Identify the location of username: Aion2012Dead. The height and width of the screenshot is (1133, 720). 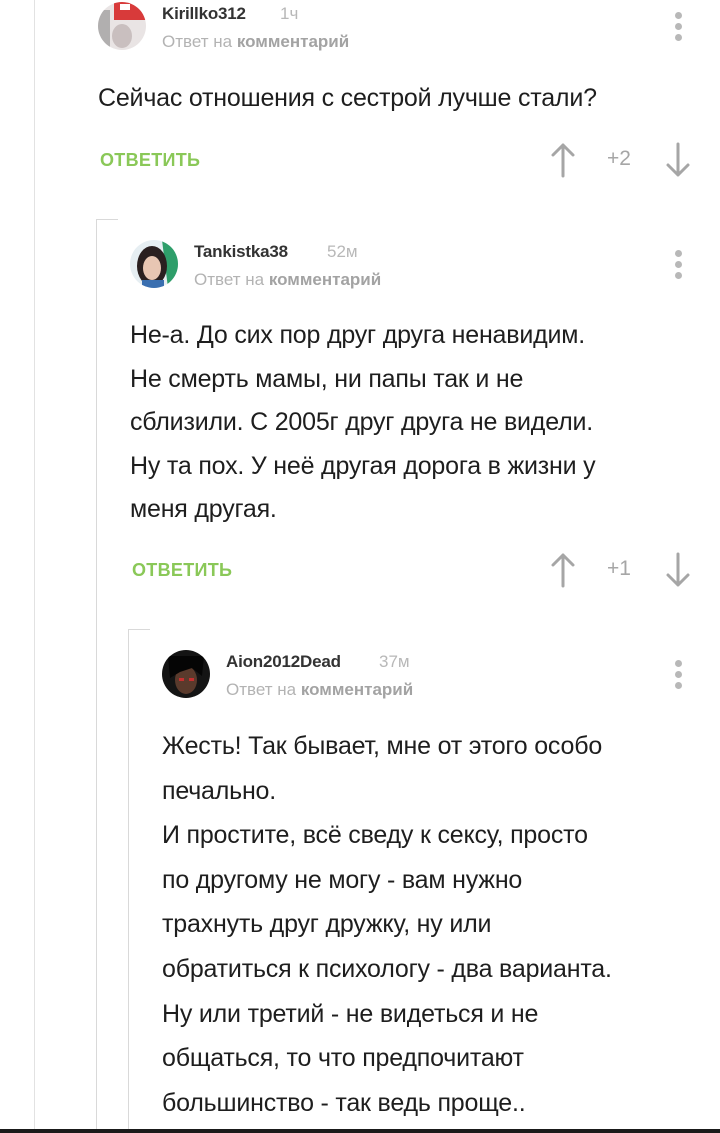
(283, 662).